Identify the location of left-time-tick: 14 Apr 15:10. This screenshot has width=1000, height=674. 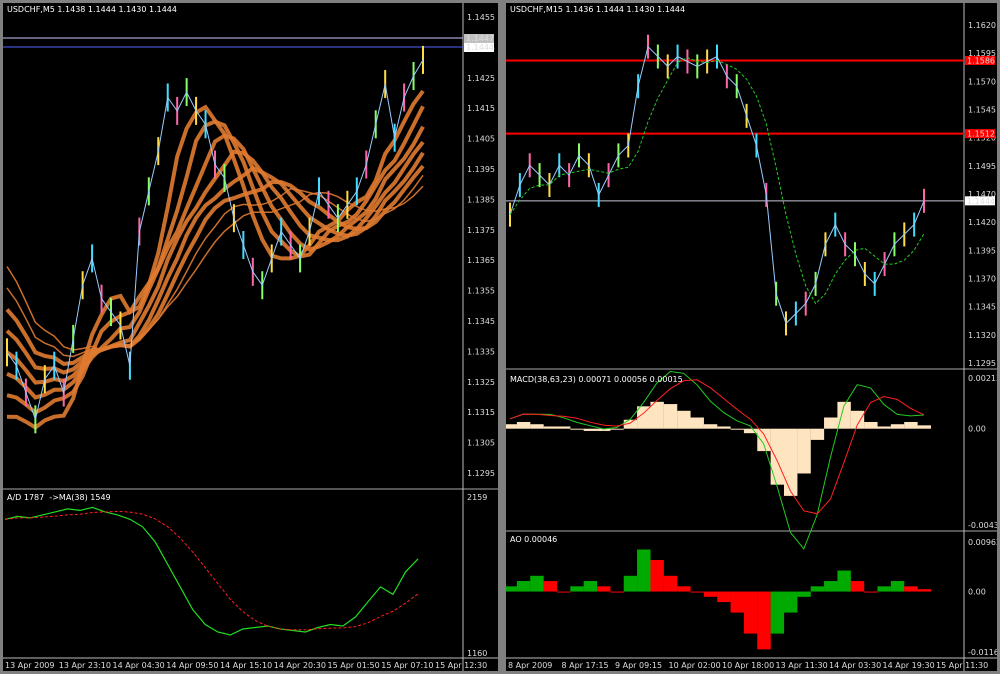
(246, 665).